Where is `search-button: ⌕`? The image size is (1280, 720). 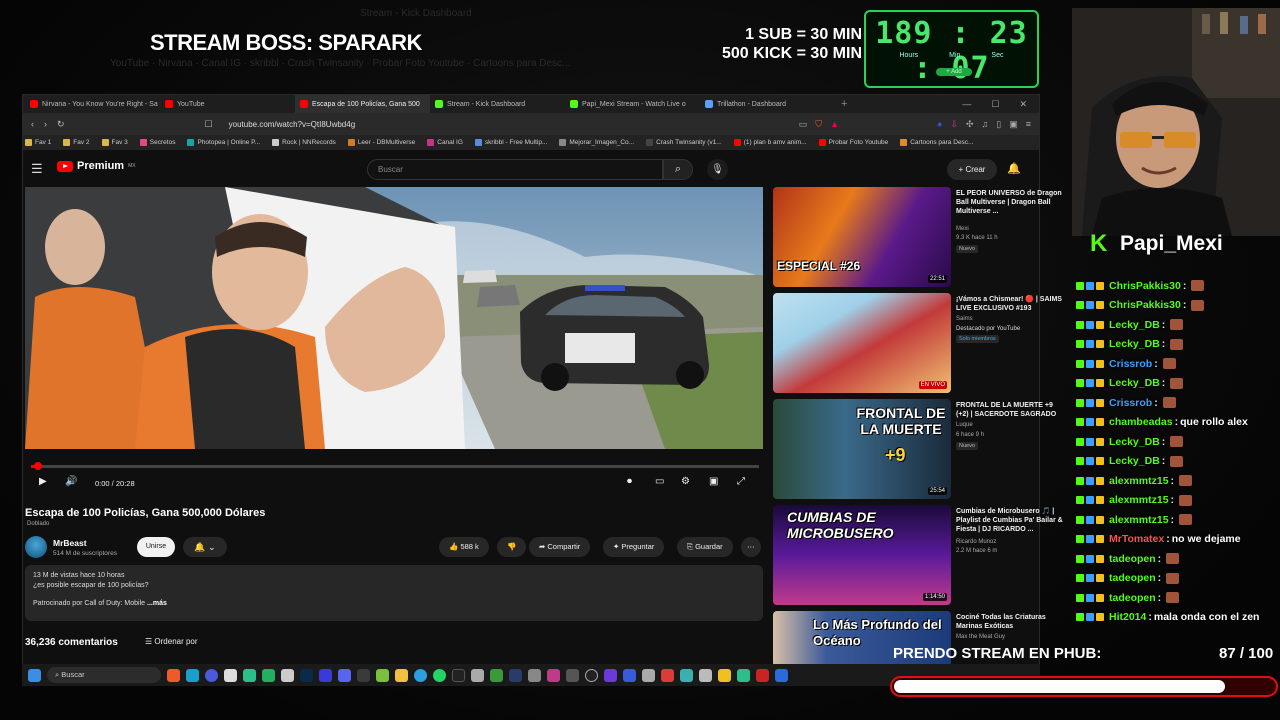
search-button: ⌕ is located at coordinates (678, 169).